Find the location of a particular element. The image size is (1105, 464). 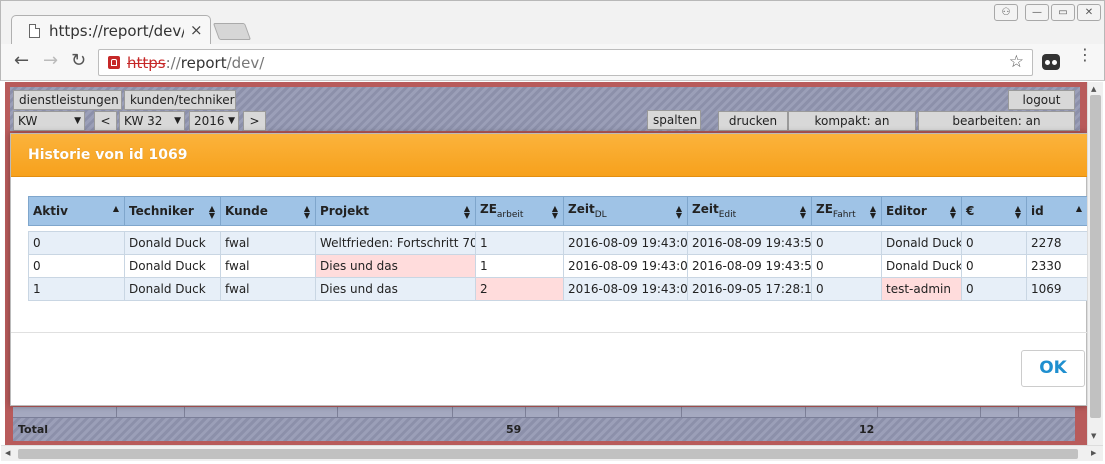

back-arrow-icon: ← is located at coordinates (21, 60).